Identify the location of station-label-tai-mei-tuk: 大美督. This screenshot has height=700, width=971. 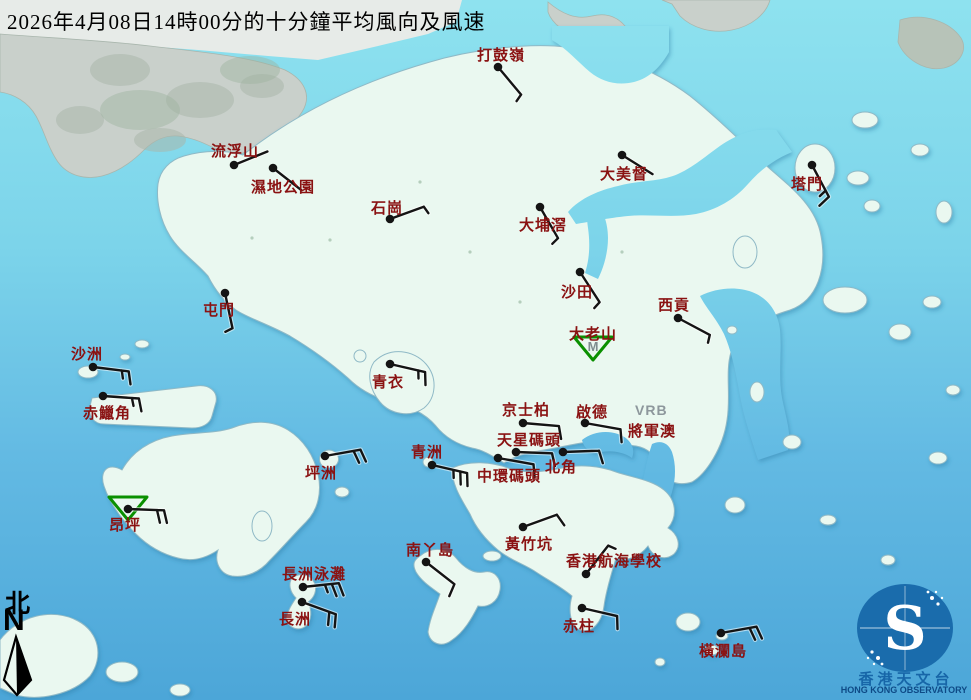
(624, 175).